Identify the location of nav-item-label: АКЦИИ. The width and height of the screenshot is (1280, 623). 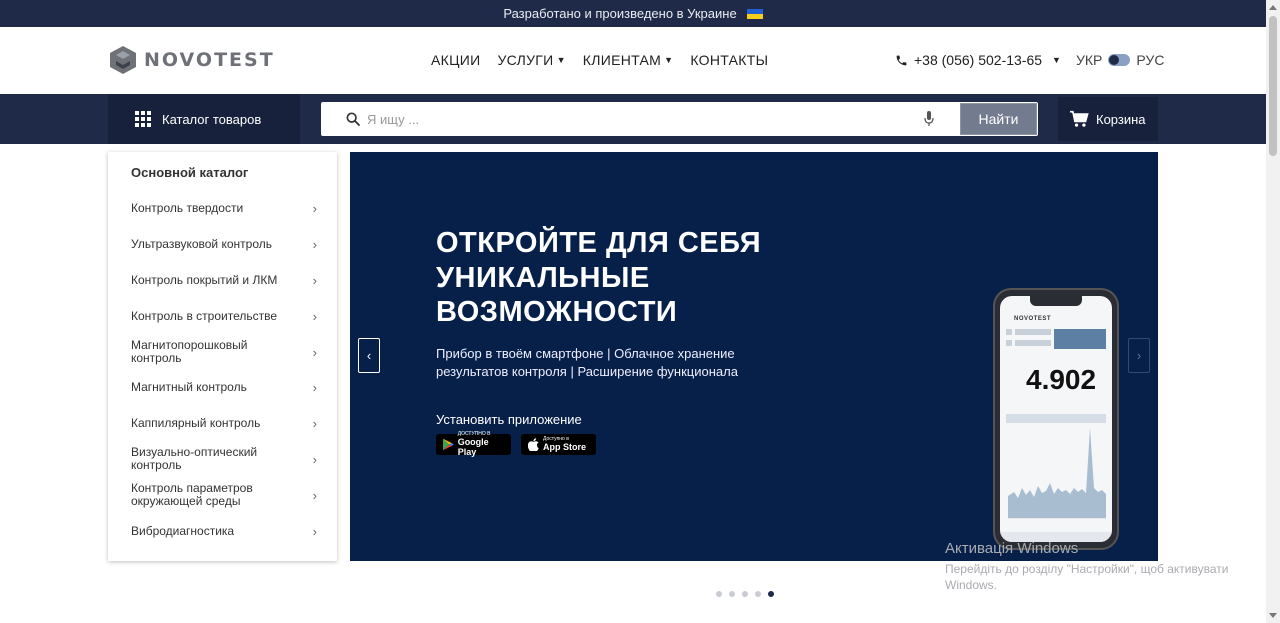
(456, 60).